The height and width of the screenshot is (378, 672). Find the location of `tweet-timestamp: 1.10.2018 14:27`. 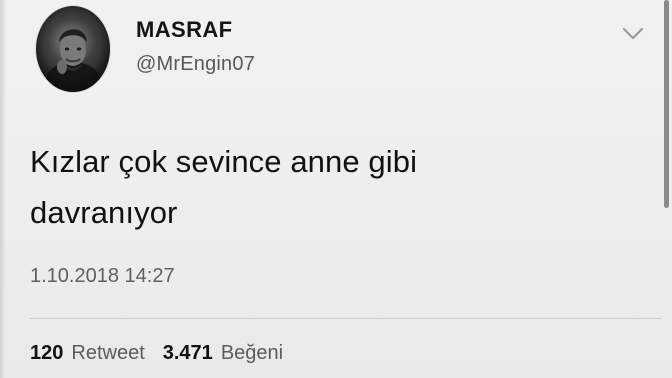

tweet-timestamp: 1.10.2018 14:27 is located at coordinates (102, 276).